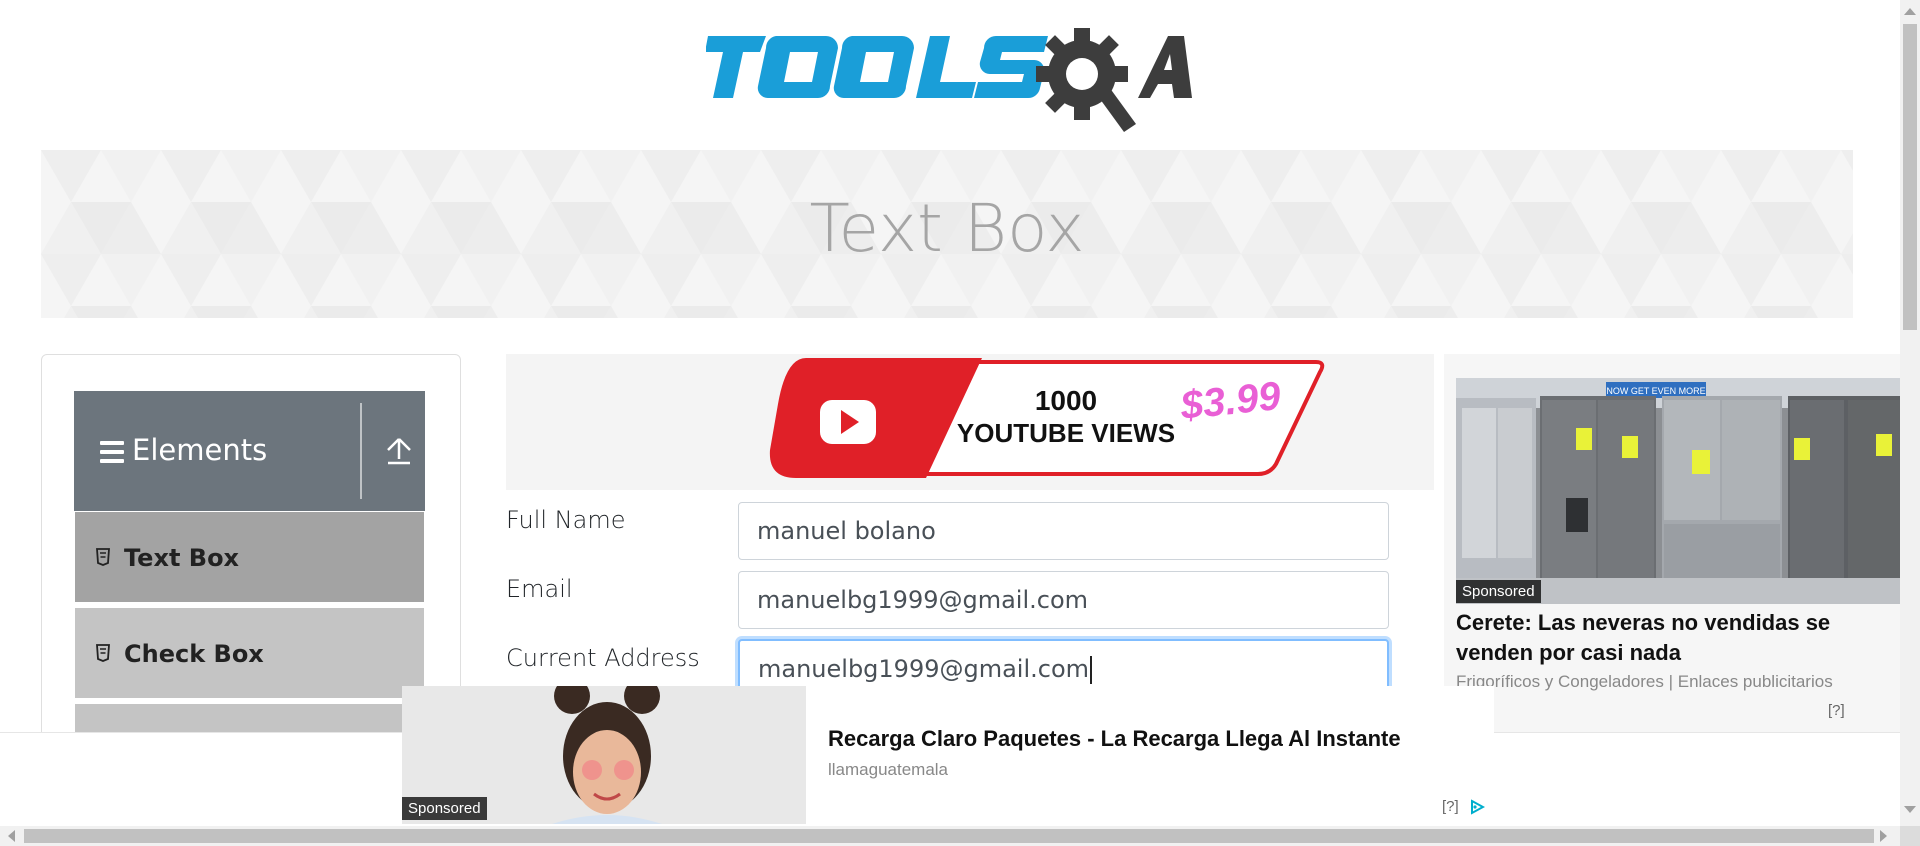 This screenshot has height=846, width=1920. What do you see at coordinates (1655, 391) in the screenshot?
I see `photo-sign-text: NOW GET EVEN MORE` at bounding box center [1655, 391].